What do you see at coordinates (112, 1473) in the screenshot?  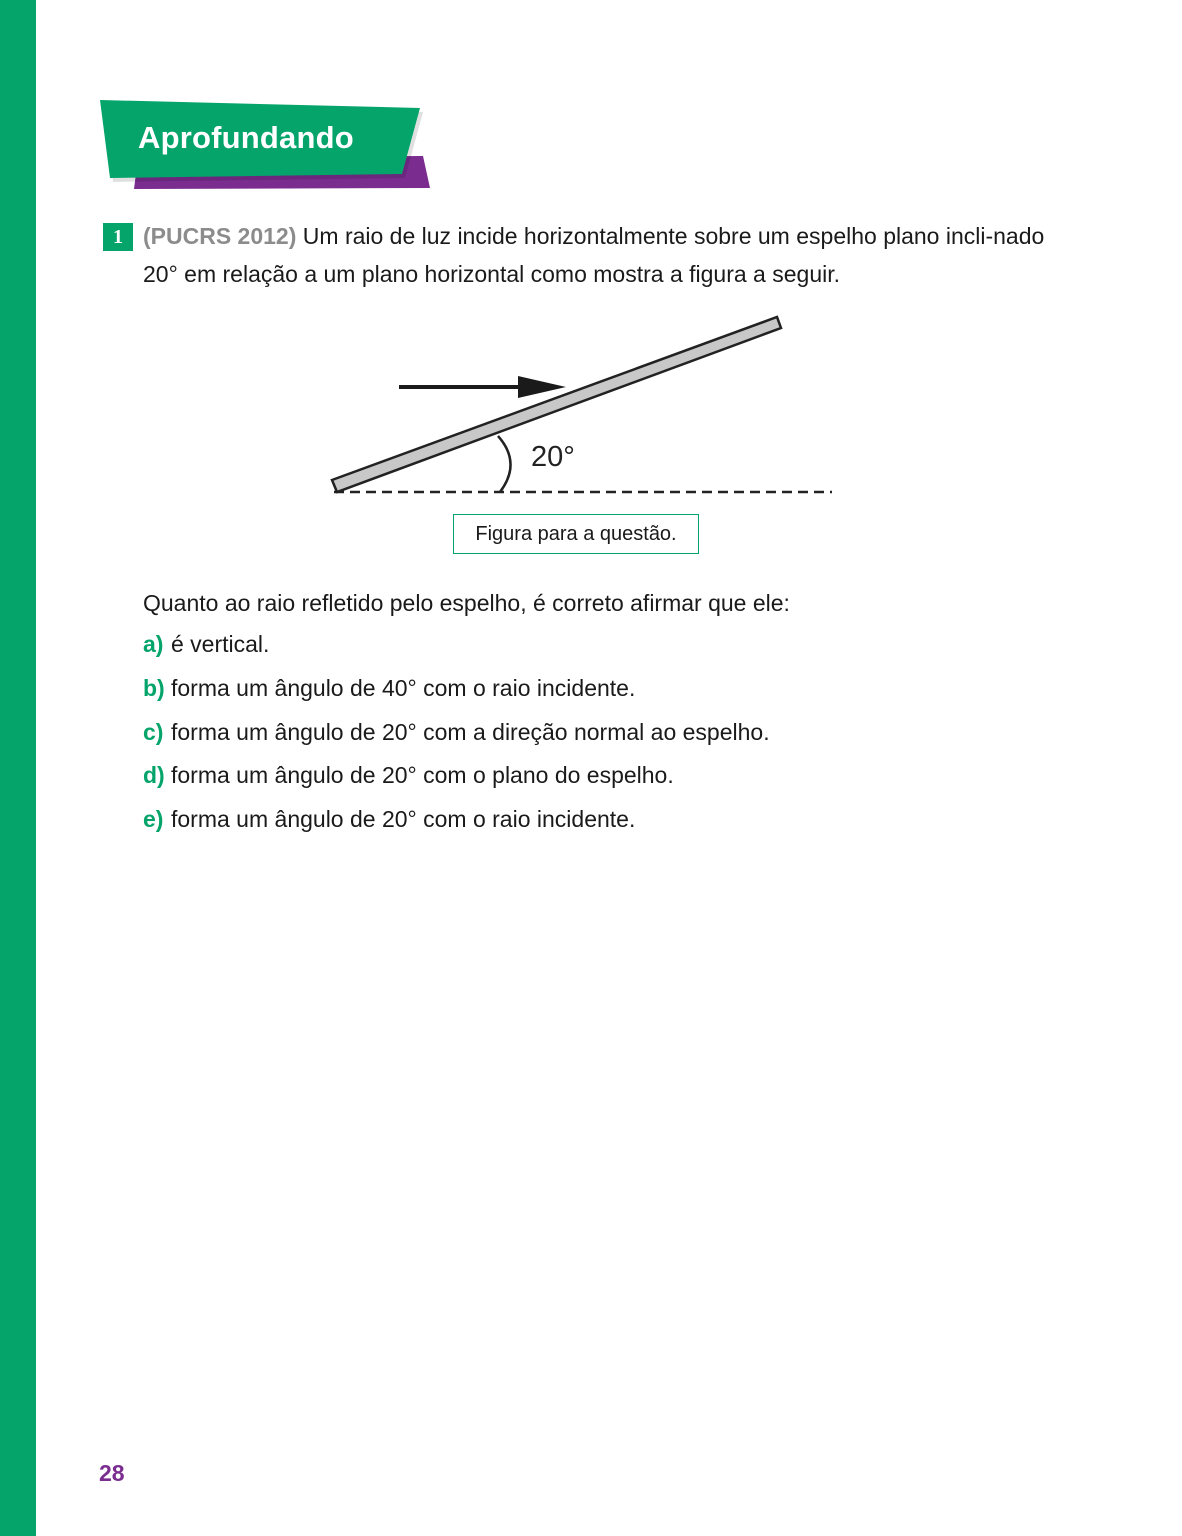 I see `page-number: 28` at bounding box center [112, 1473].